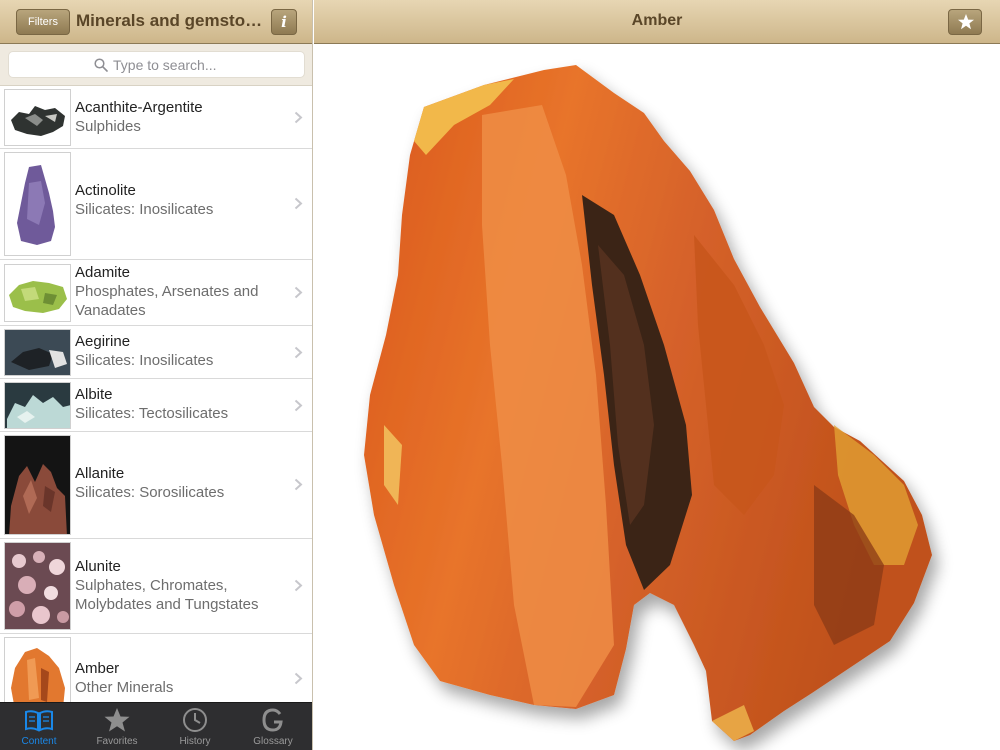 This screenshot has height=750, width=1000. Describe the element at coordinates (105, 190) in the screenshot. I see `mineral-name: Actinolite` at that location.